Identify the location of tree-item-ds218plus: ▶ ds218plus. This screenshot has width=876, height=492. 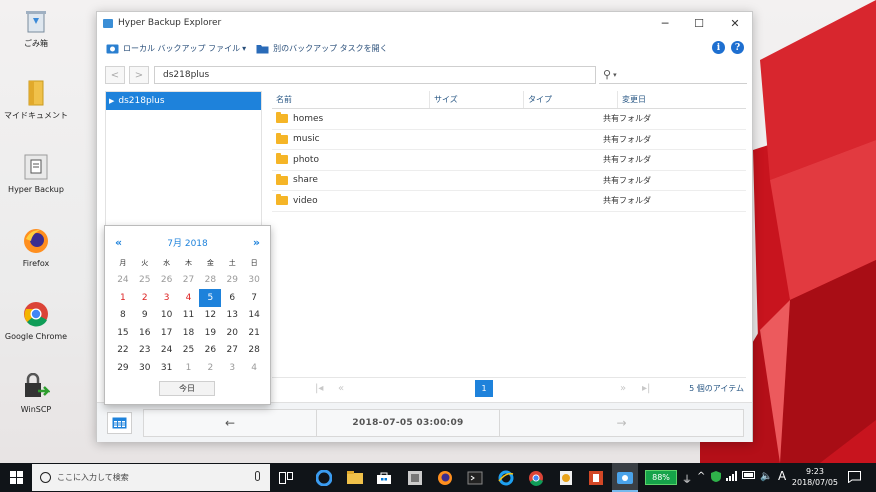
(183, 101).